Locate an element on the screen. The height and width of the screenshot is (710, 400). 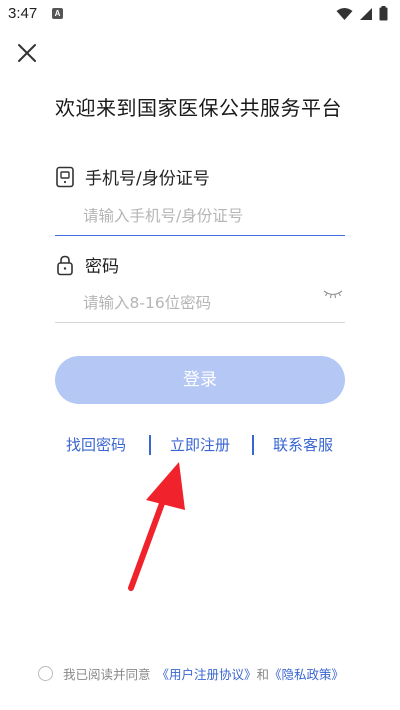
privacy-policy-link: 《隐私政策》 is located at coordinates (306, 673).